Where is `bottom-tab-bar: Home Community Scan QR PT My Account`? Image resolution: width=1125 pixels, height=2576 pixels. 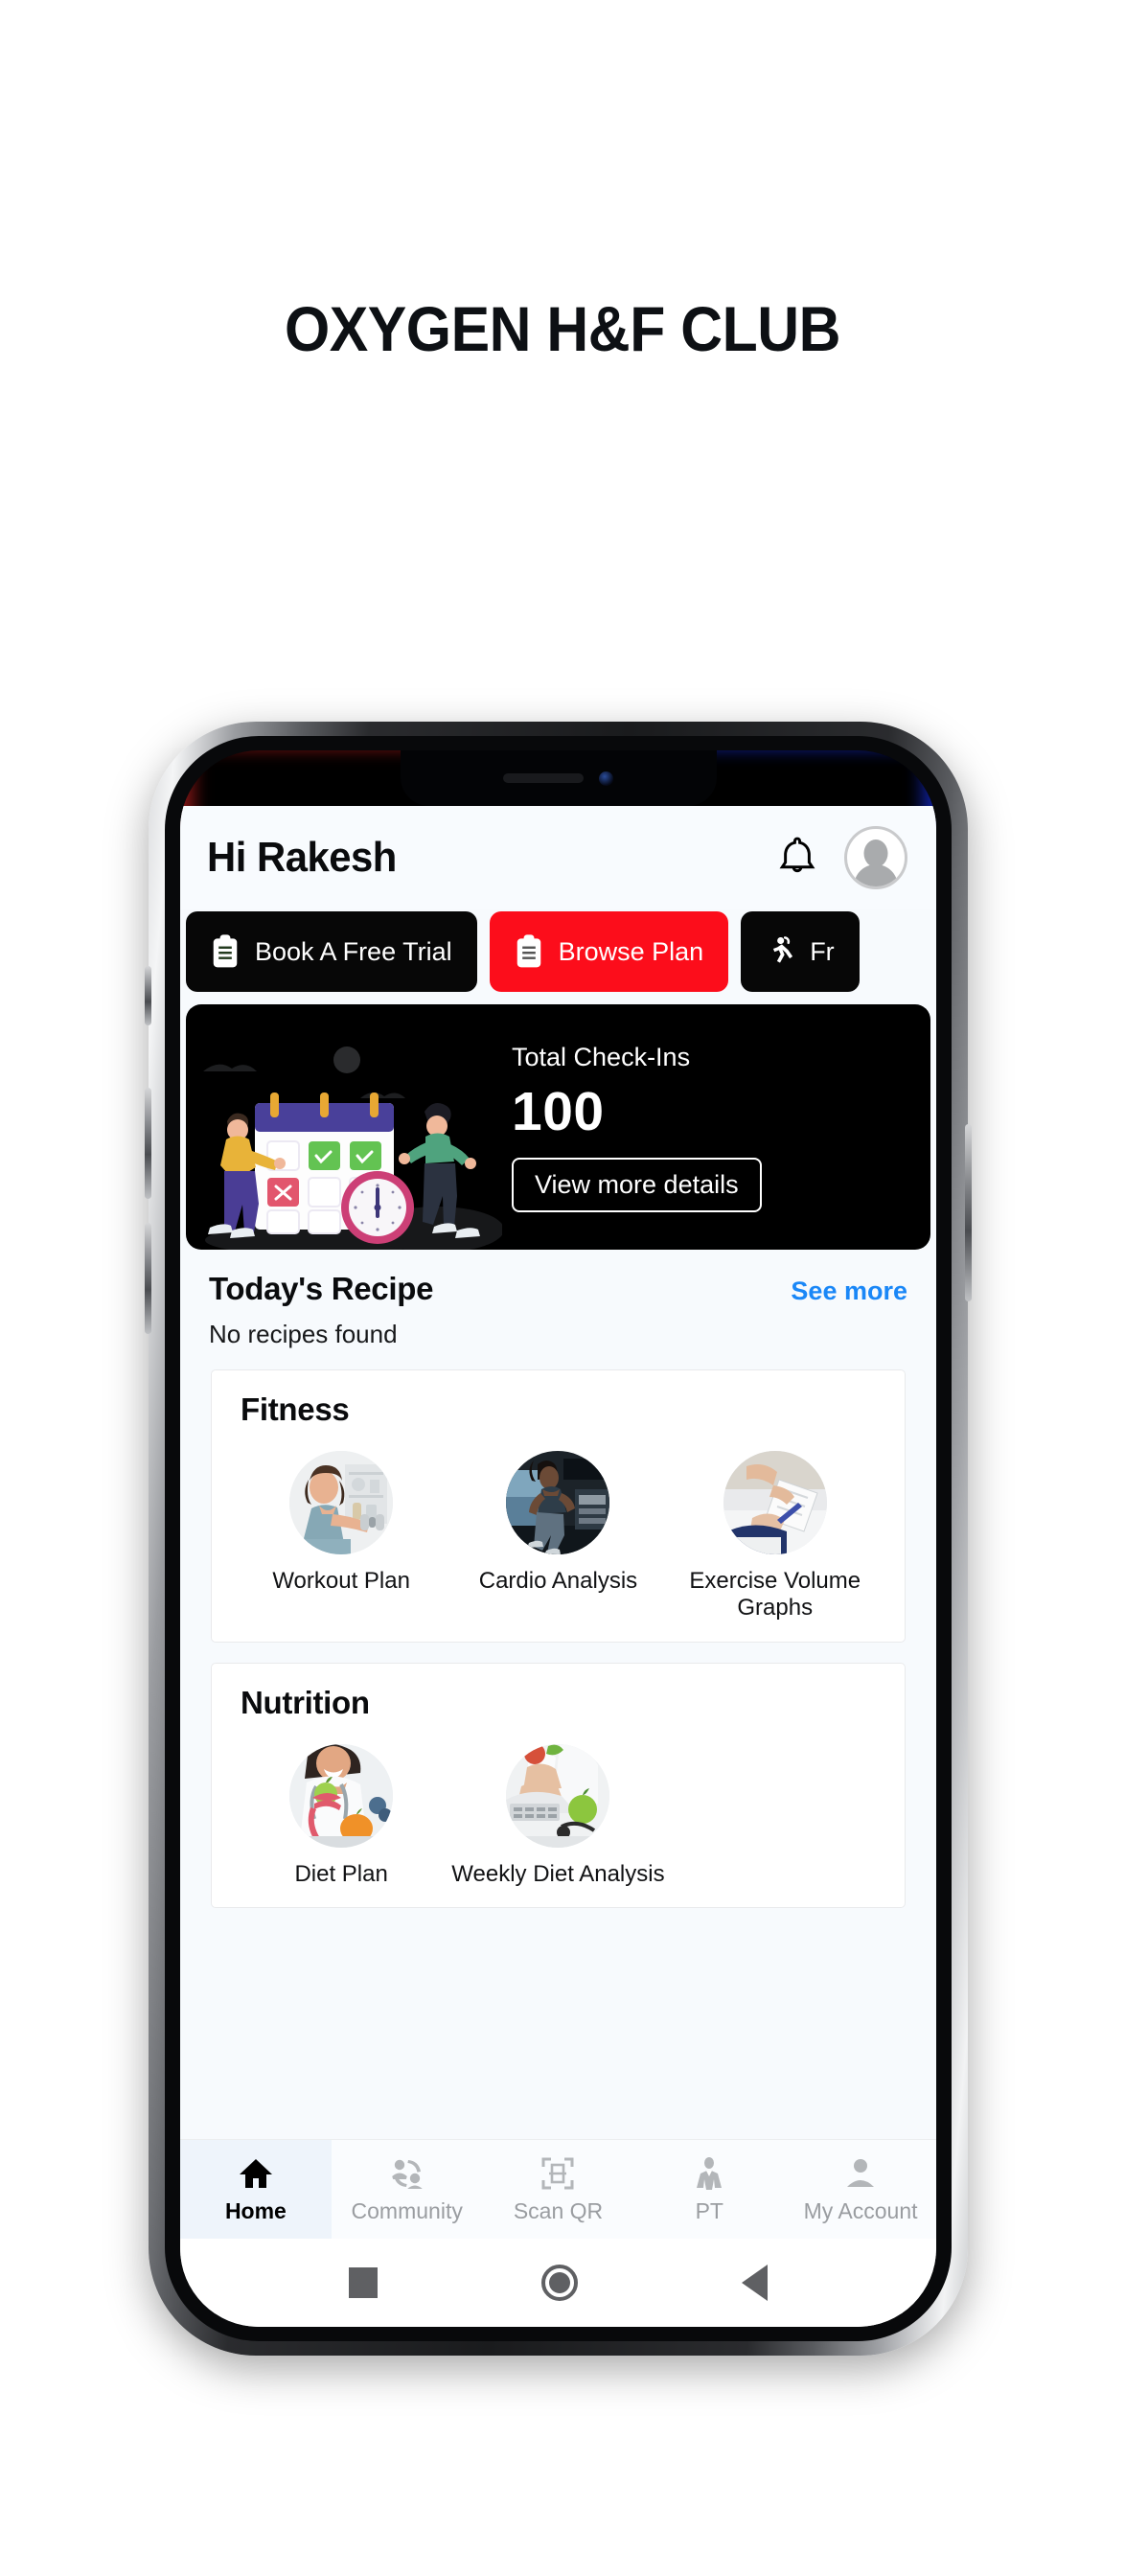
bottom-tab-bar: Home Community Scan QR PT My Account is located at coordinates (558, 2189).